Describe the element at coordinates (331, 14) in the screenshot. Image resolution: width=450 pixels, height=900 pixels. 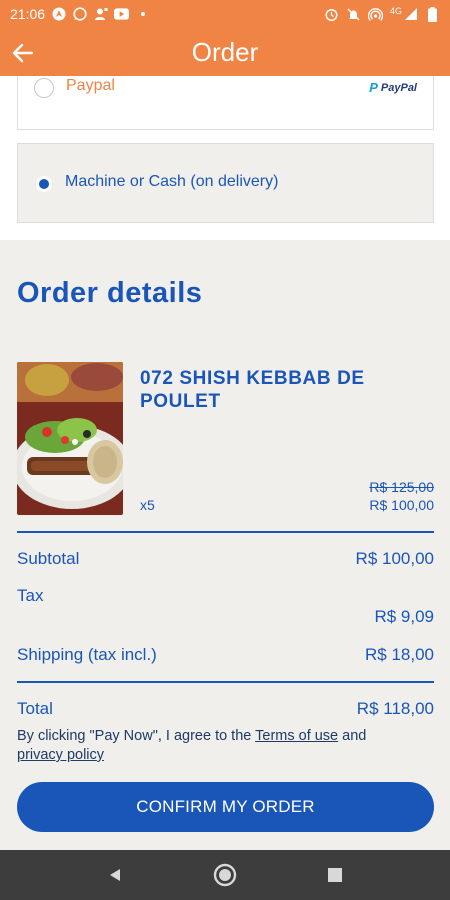
I see `alarm-icon` at that location.